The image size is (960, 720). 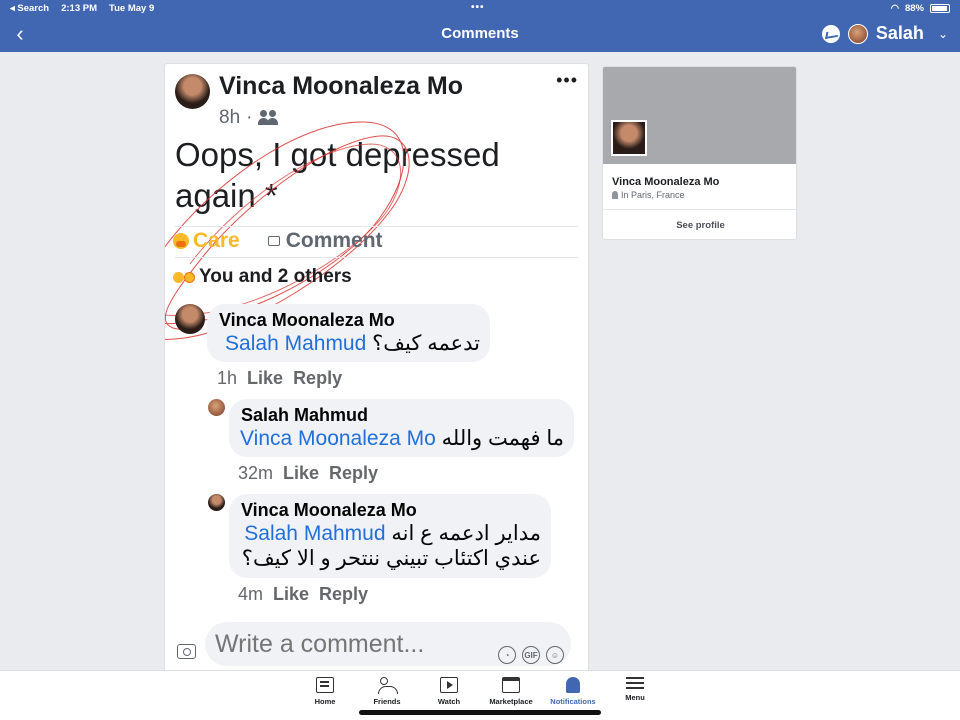 I want to click on multitask-dots-icon: •••, so click(x=478, y=7).